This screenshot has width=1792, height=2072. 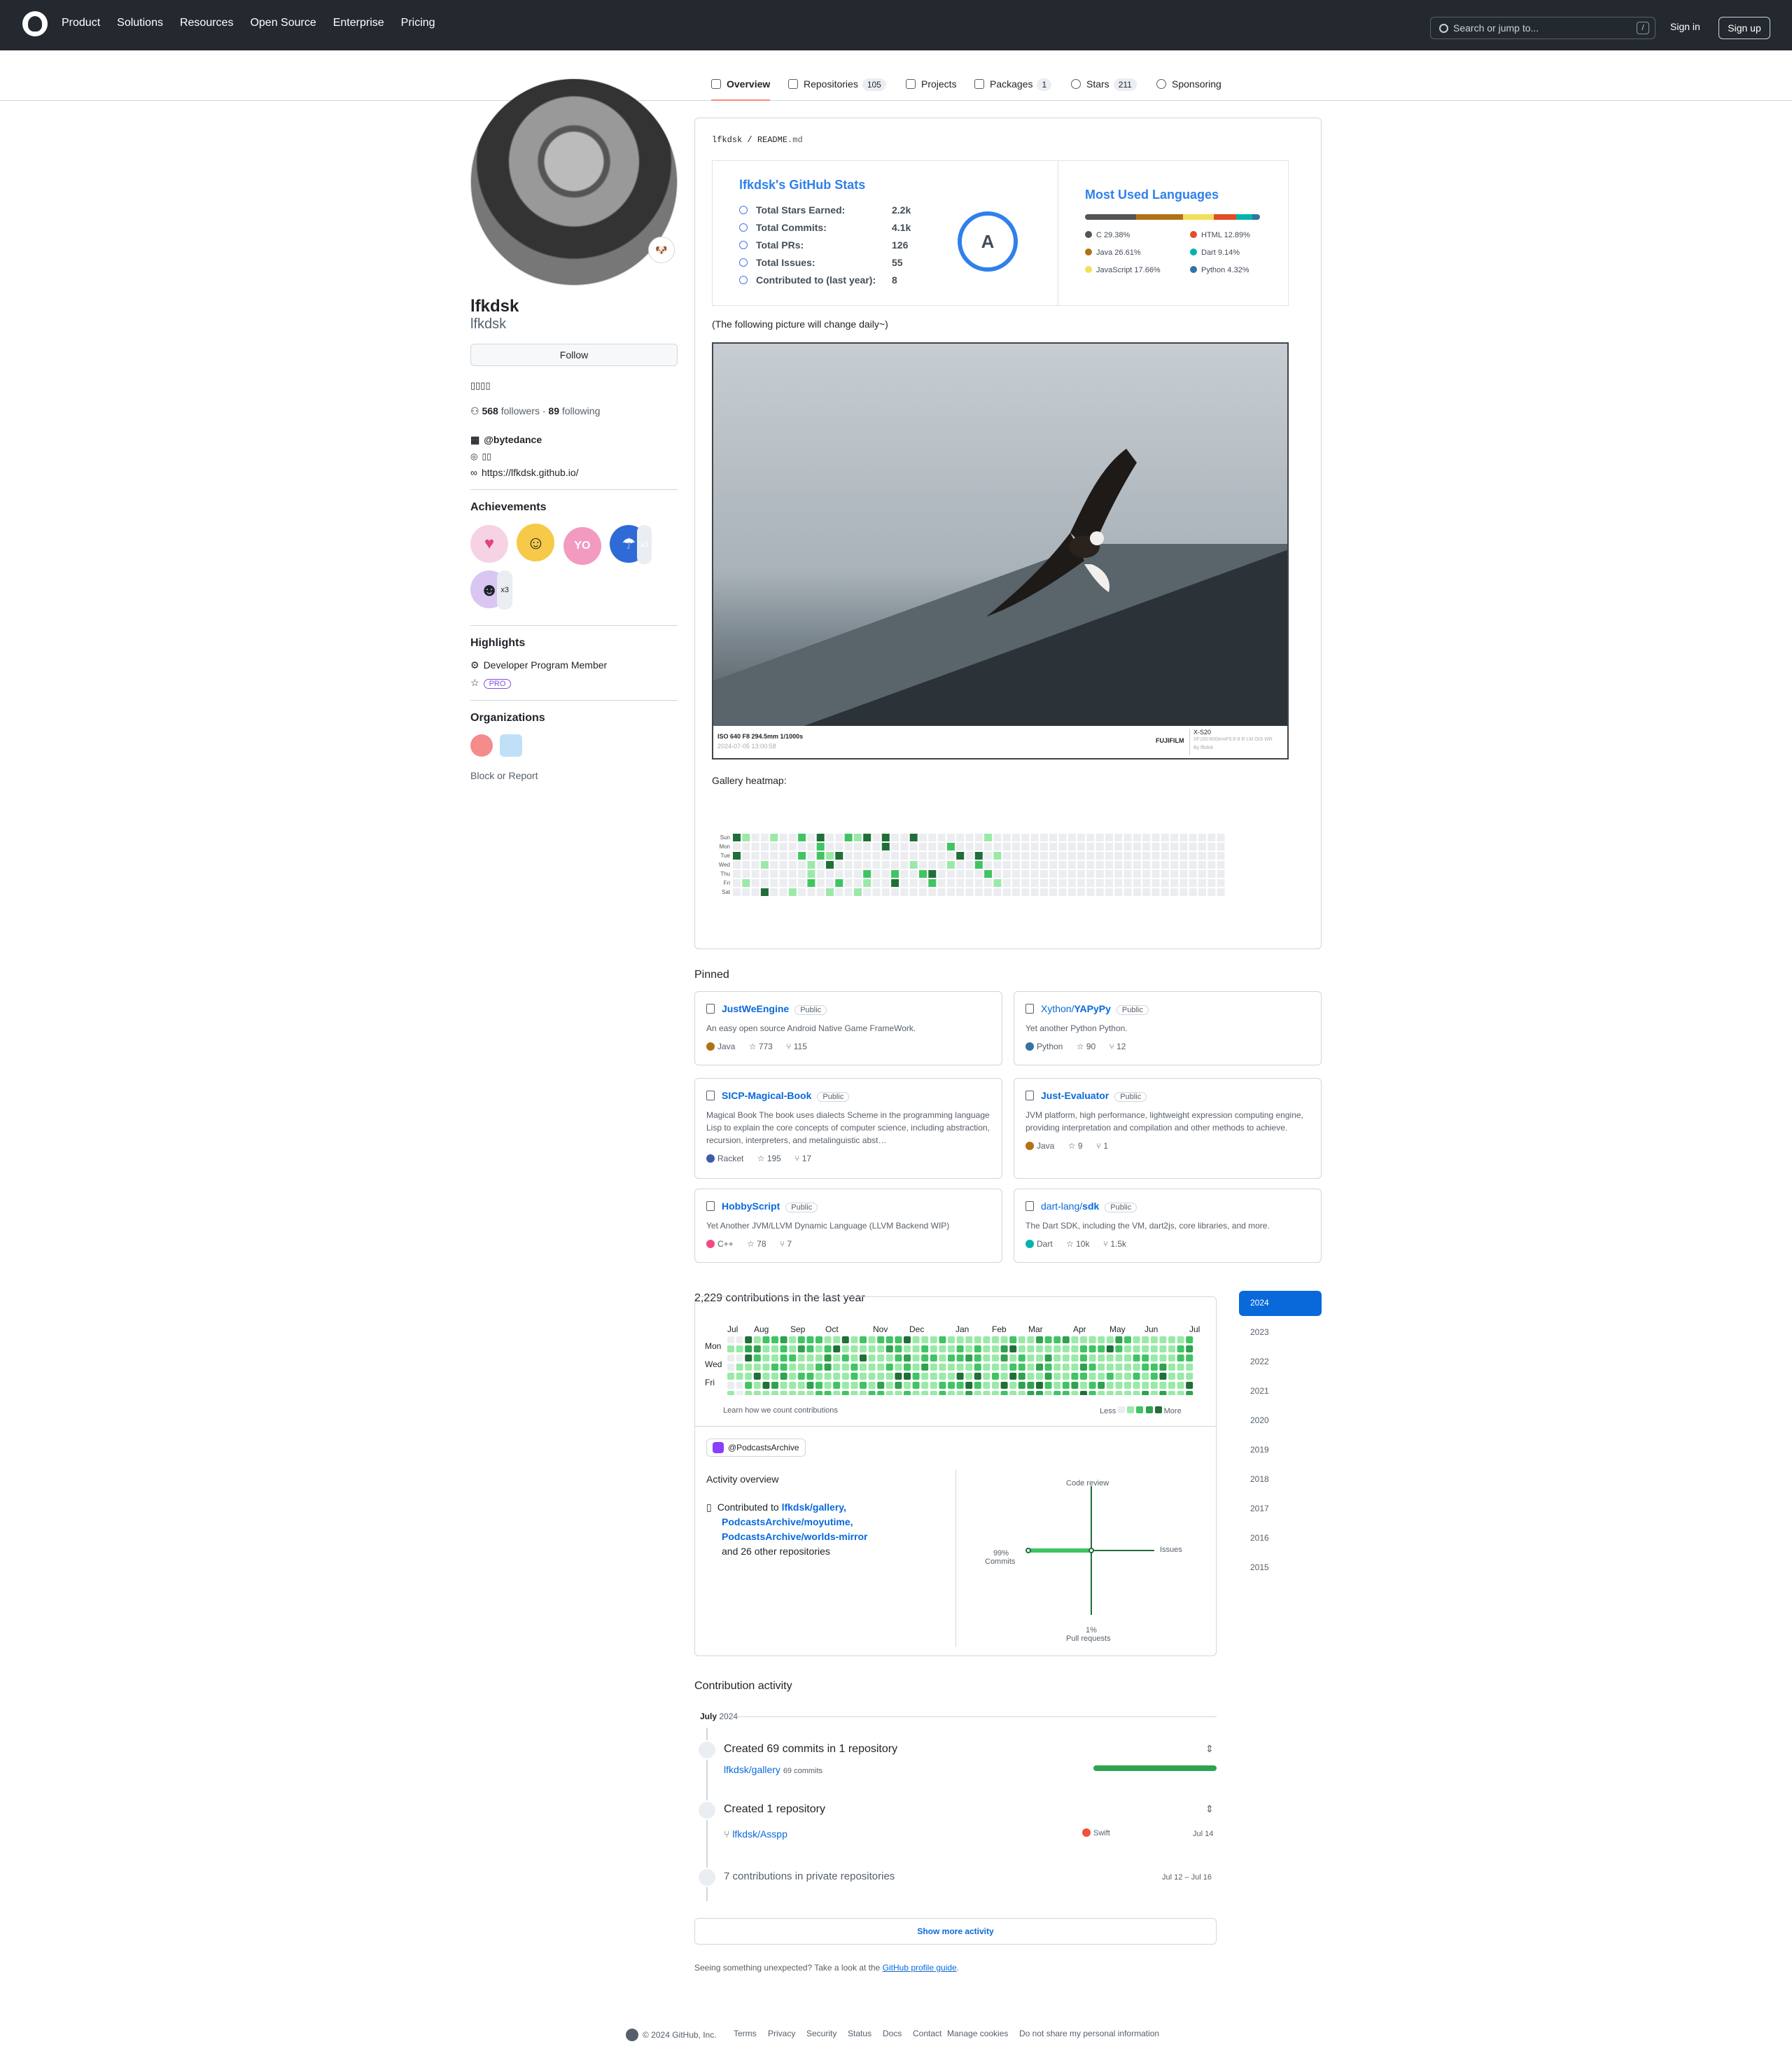 I want to click on nav-product: Product, so click(x=81, y=23).